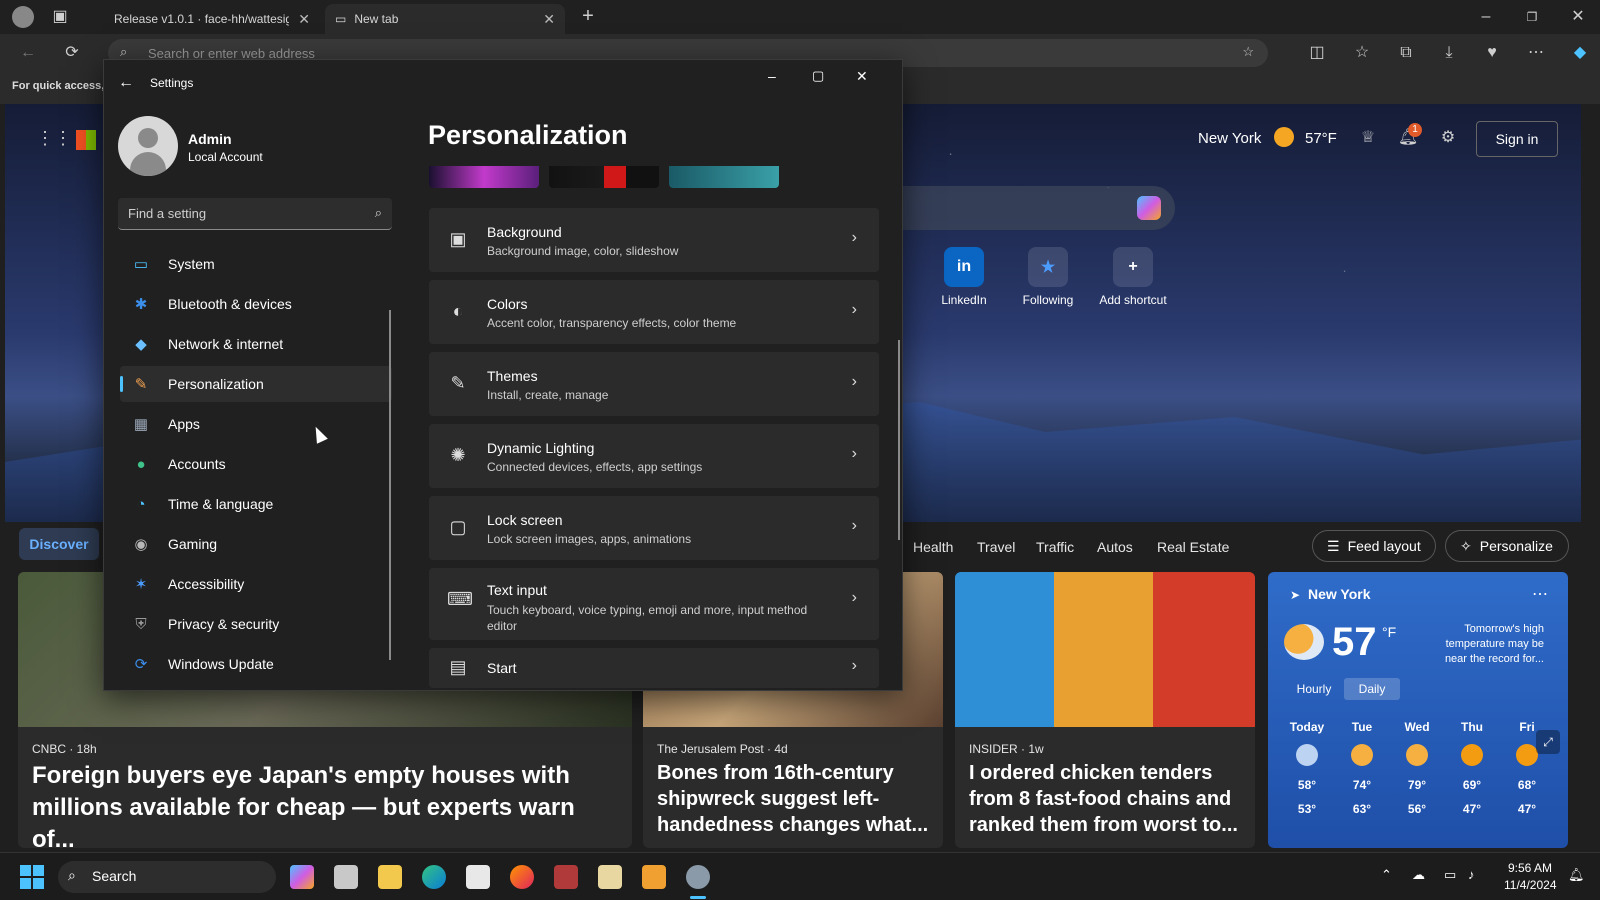 The width and height of the screenshot is (1600, 900). I want to click on microsoft-store-icon, so click(478, 877).